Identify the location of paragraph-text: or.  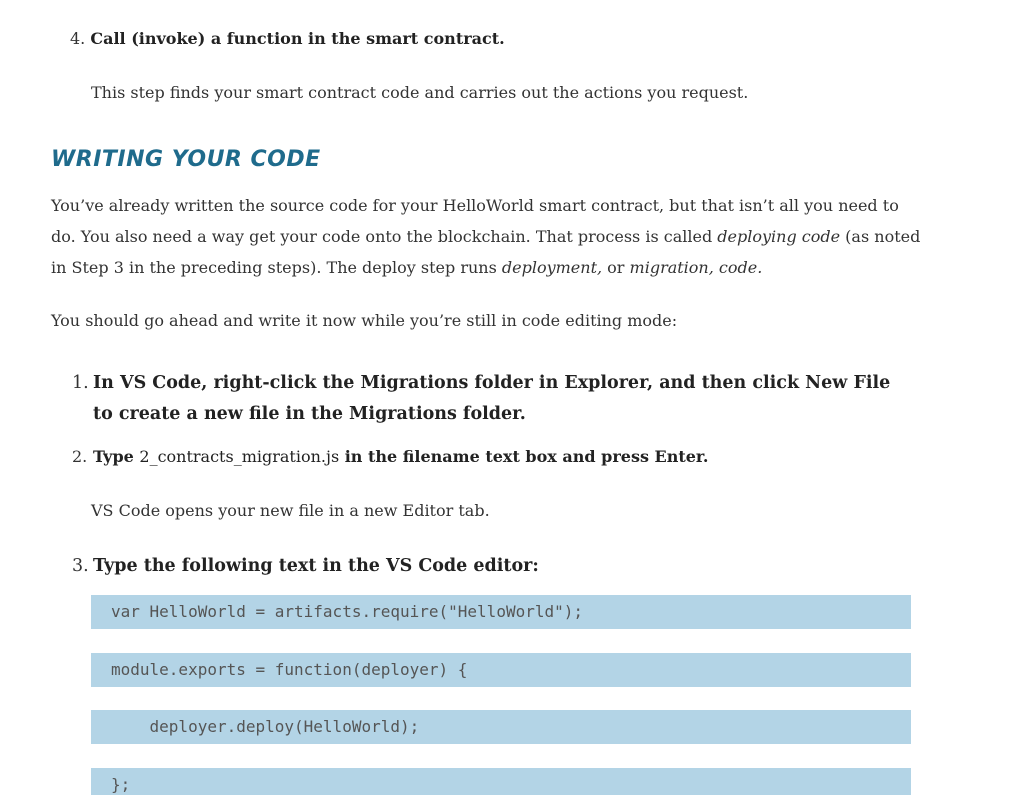
(616, 267).